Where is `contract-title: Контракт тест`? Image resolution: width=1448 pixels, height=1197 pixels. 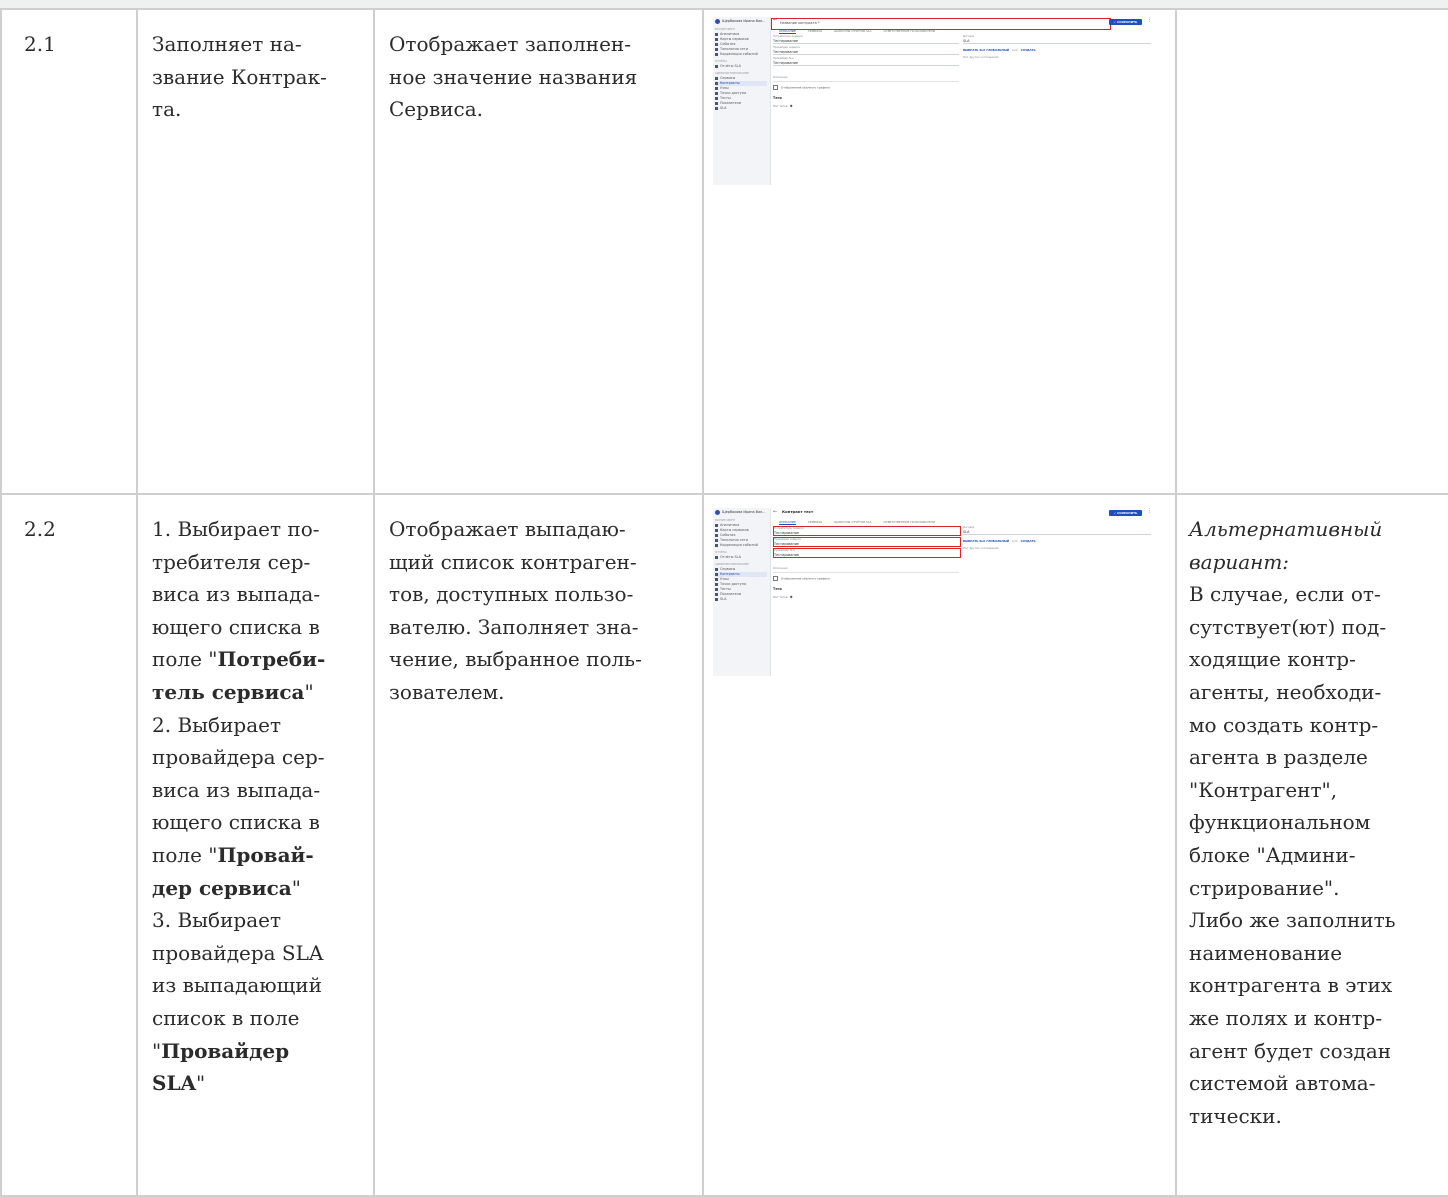 contract-title: Контракт тест is located at coordinates (797, 511).